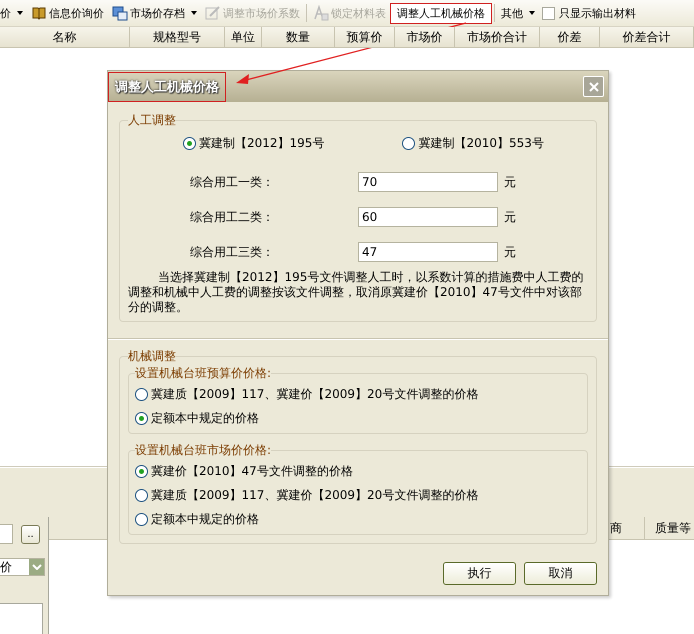 This screenshot has height=634, width=694. Describe the element at coordinates (669, 528) in the screenshot. I see `column-header: 质量等` at that location.